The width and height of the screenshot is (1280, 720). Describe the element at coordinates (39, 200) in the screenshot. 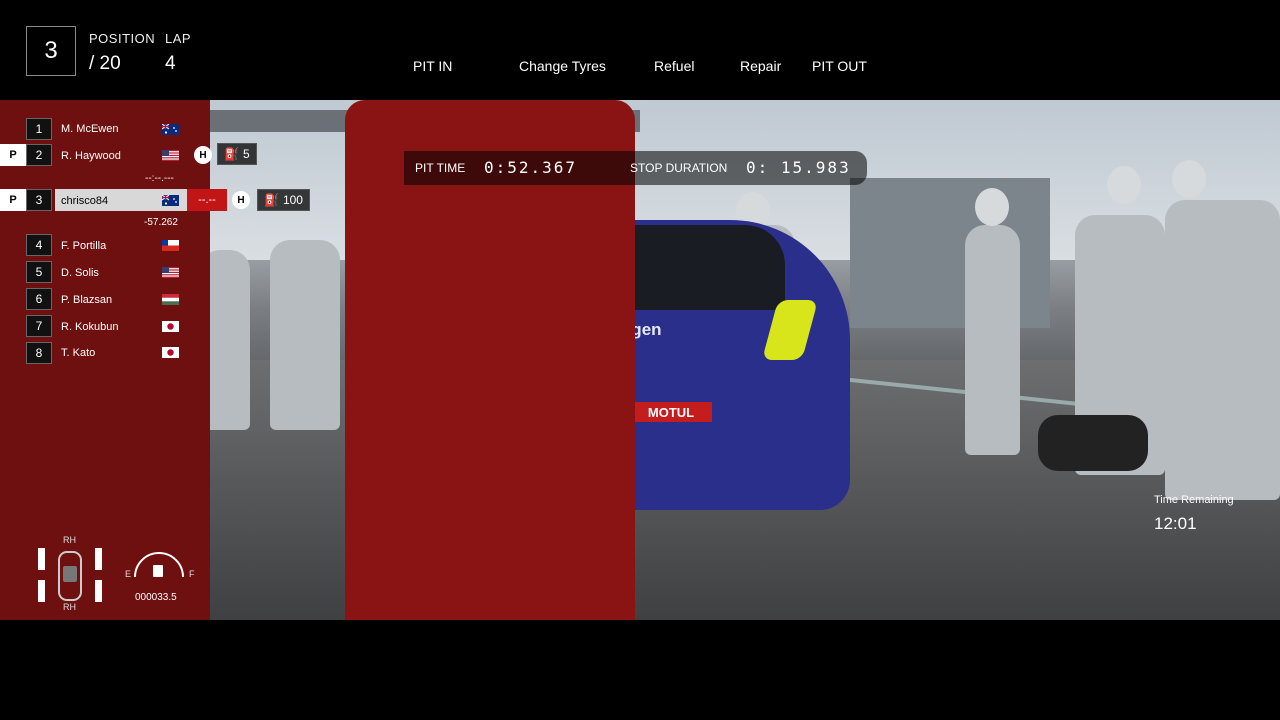

I see `leaderboard-pos: 3` at that location.